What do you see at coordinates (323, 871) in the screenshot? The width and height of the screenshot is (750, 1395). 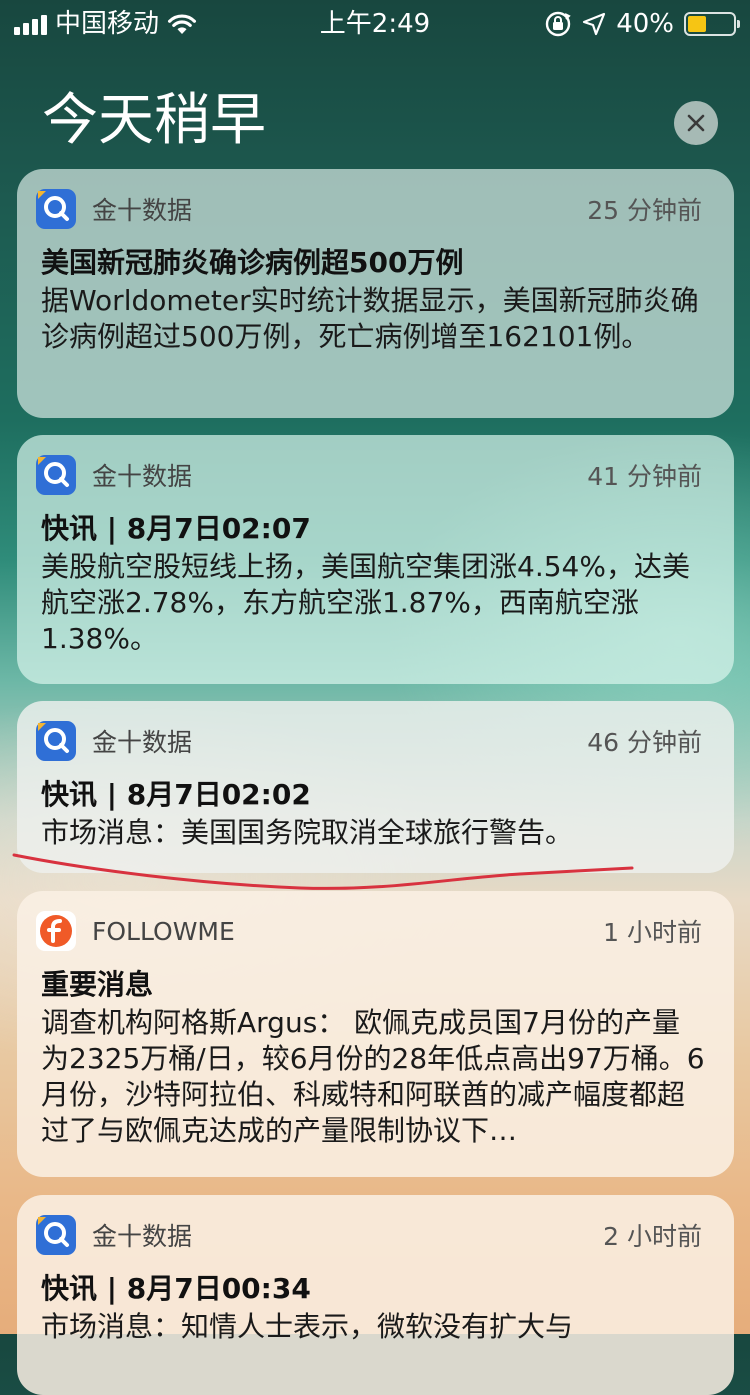 I see `annotation-underline` at bounding box center [323, 871].